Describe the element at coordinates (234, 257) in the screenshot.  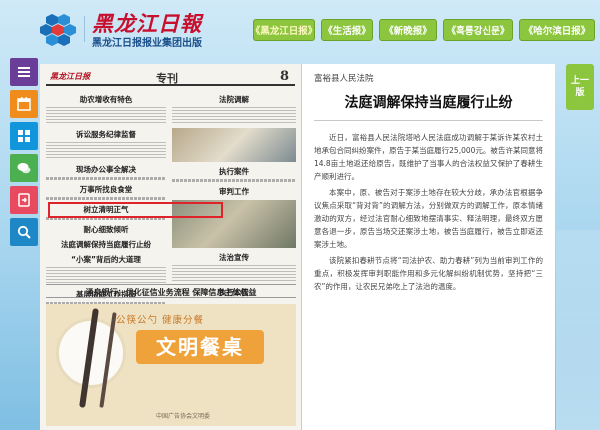
I see `headline-link: 法治宣传` at that location.